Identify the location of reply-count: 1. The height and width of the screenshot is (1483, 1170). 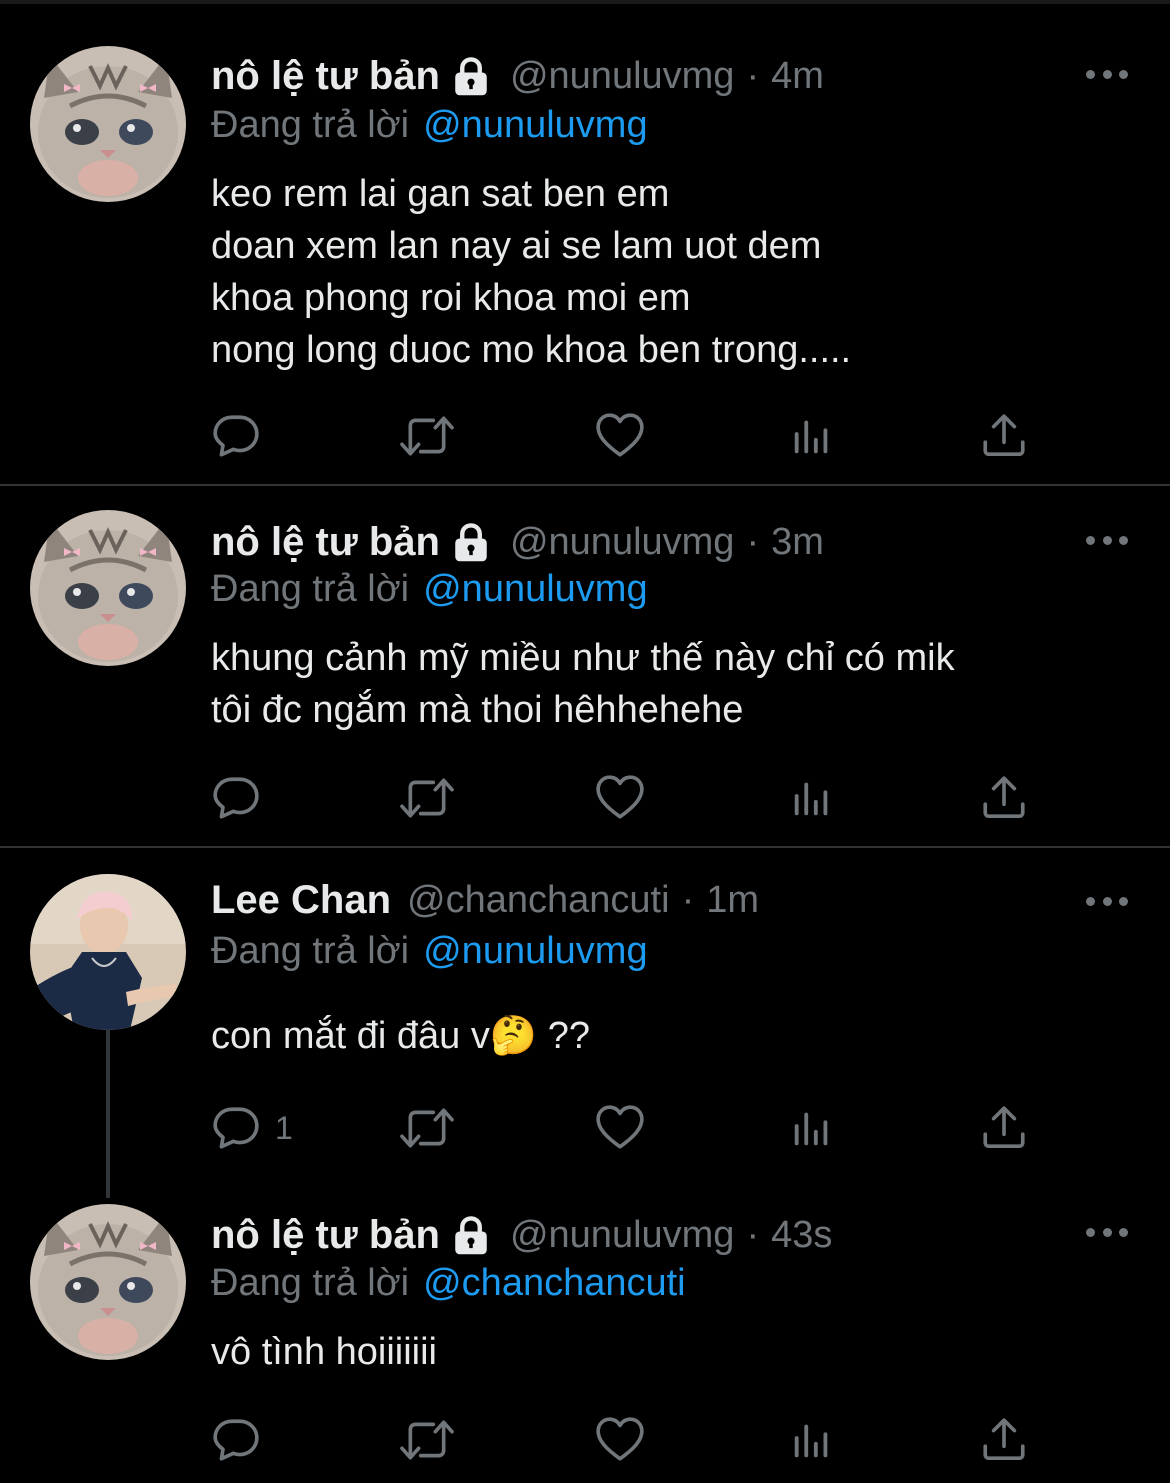
(284, 1127).